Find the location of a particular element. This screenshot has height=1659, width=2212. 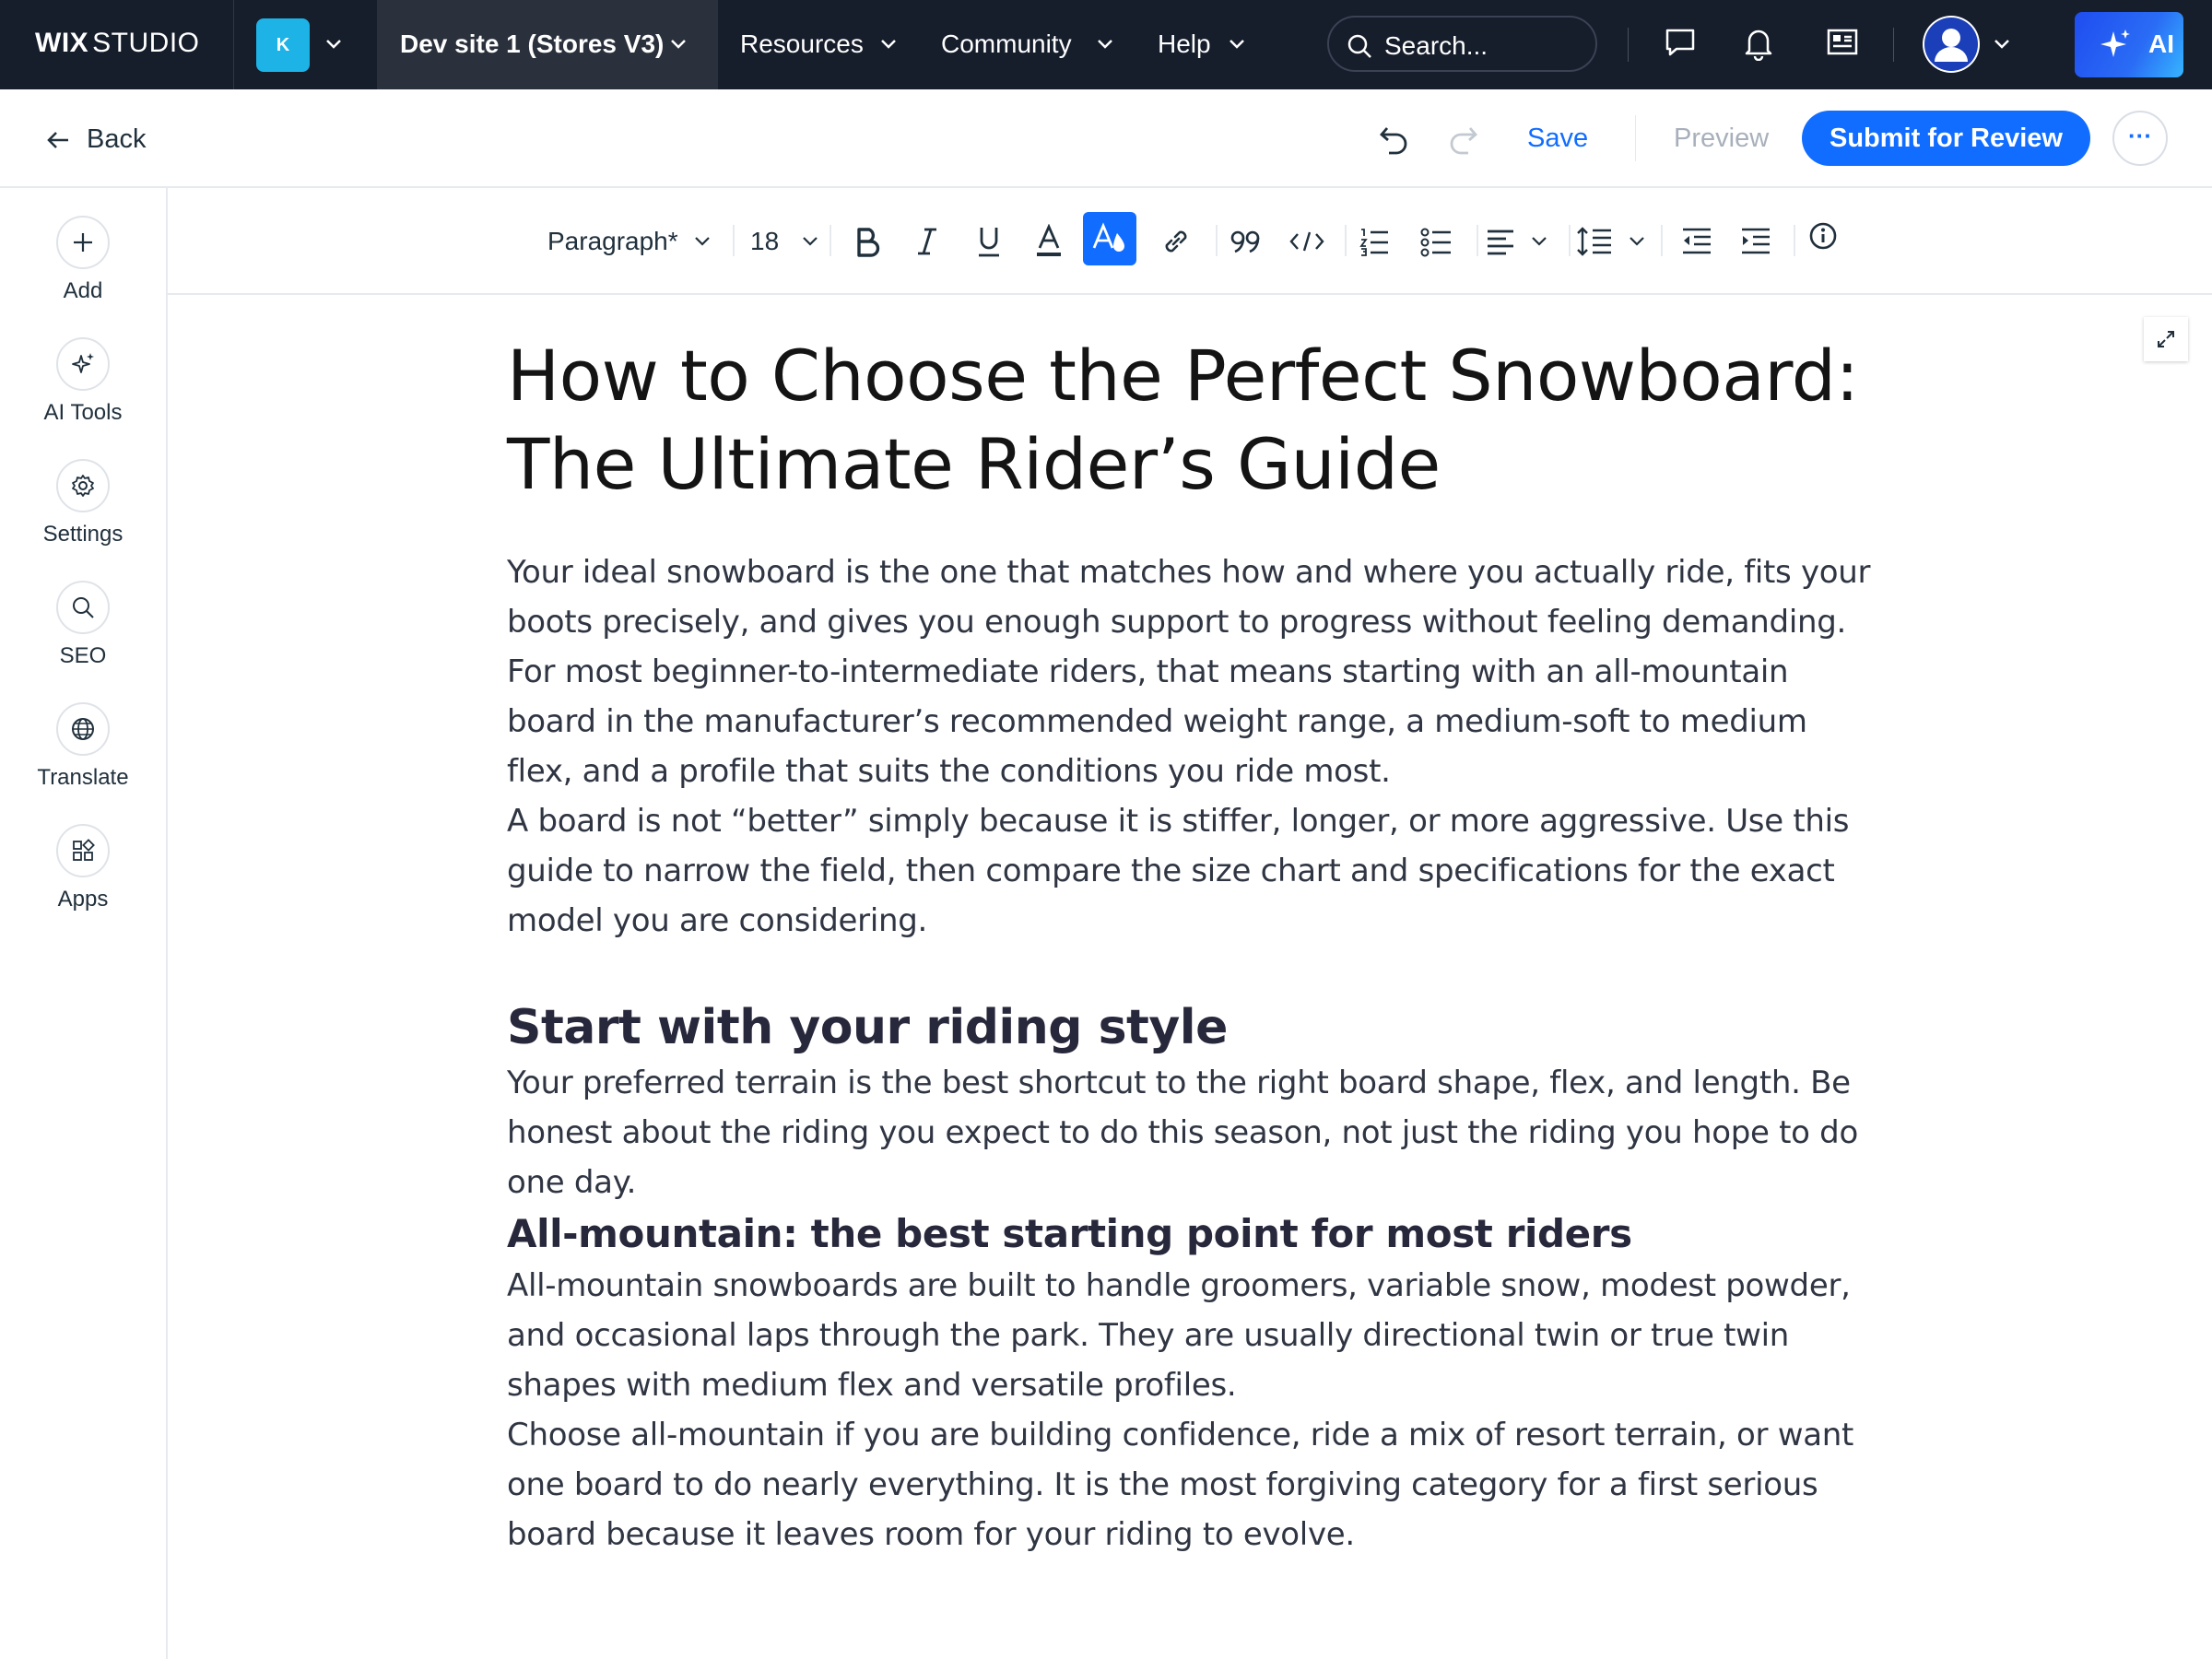

quote-button is located at coordinates (1246, 241).